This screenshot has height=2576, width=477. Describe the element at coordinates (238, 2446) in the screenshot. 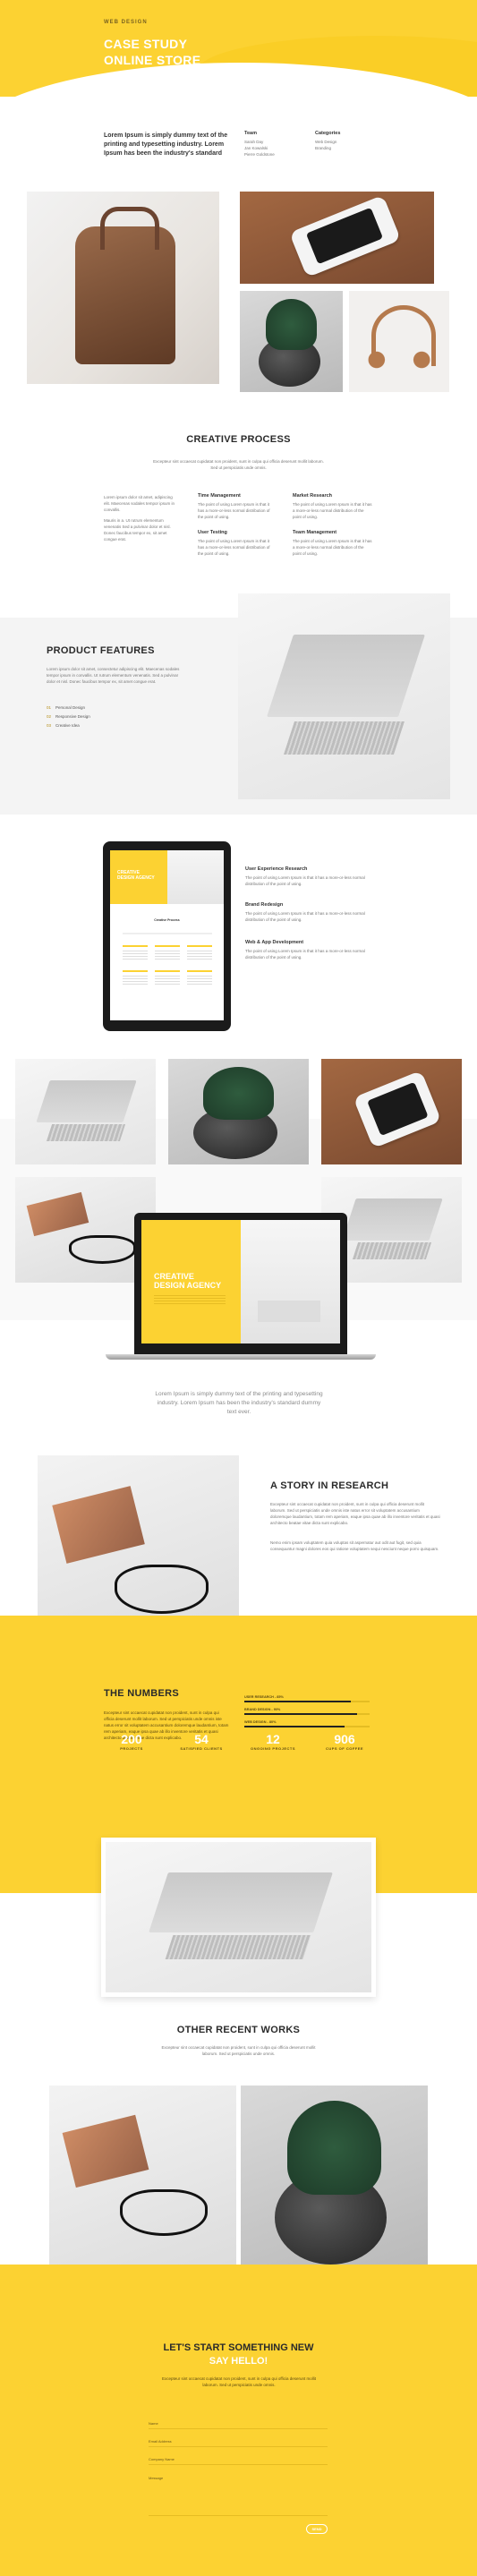

I see `email-field` at that location.